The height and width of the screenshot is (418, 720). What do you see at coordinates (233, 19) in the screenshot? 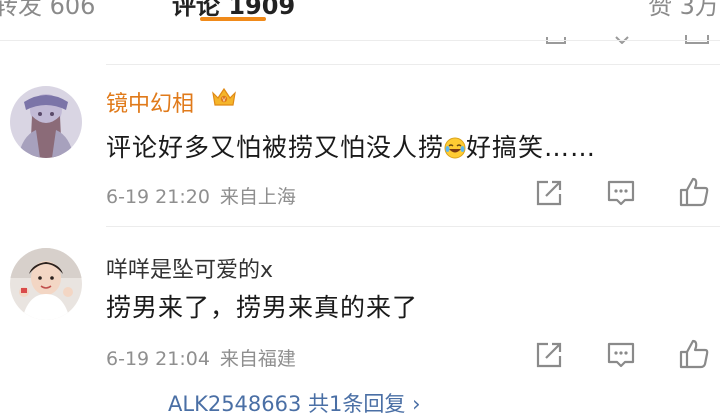
I see `active-tab-indicator` at bounding box center [233, 19].